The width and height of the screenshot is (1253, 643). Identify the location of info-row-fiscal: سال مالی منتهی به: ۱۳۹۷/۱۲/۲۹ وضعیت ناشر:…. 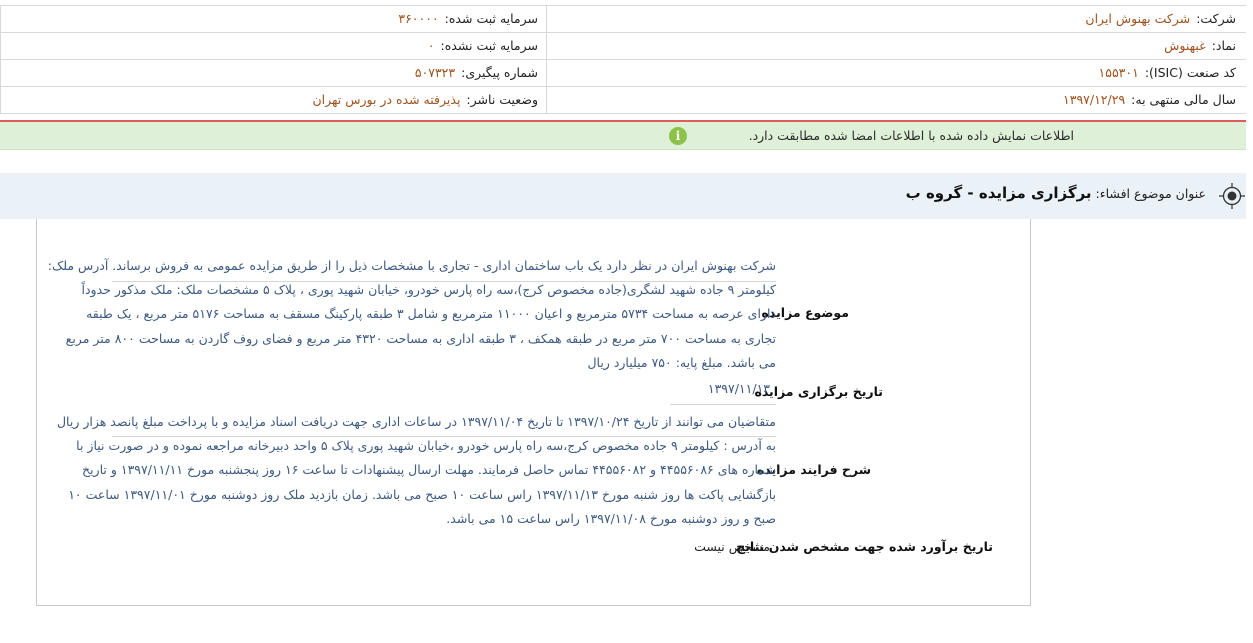
(623, 100).